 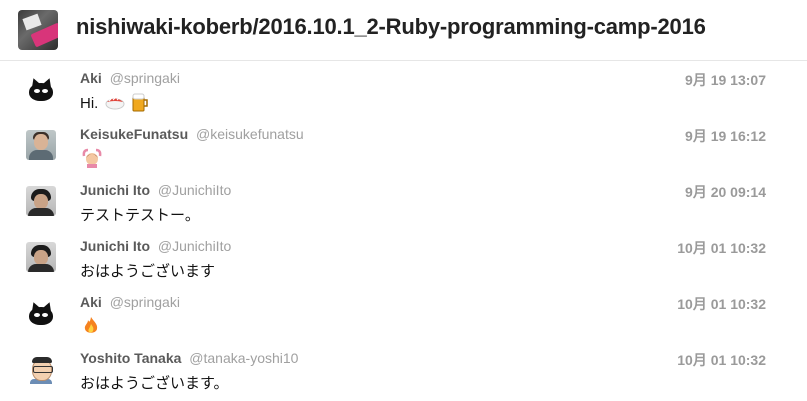 I want to click on message-body: おはようございます, so click(x=148, y=271).